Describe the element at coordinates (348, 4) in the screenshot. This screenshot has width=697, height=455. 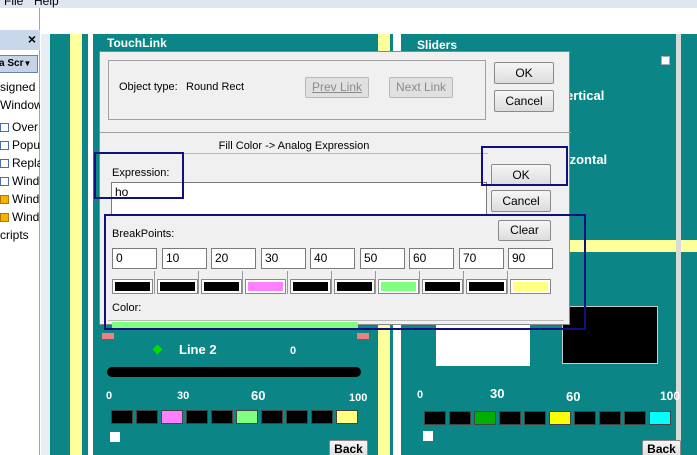
I see `menu-bar: File Help` at that location.